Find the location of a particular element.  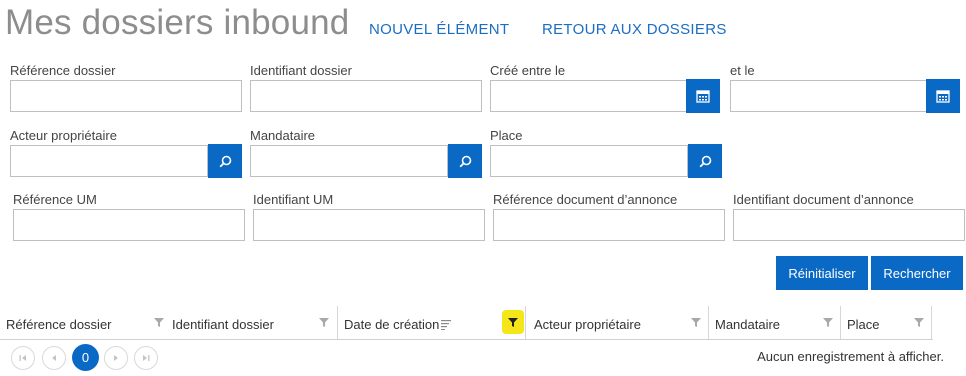

prev-page-icon is located at coordinates (54, 358).